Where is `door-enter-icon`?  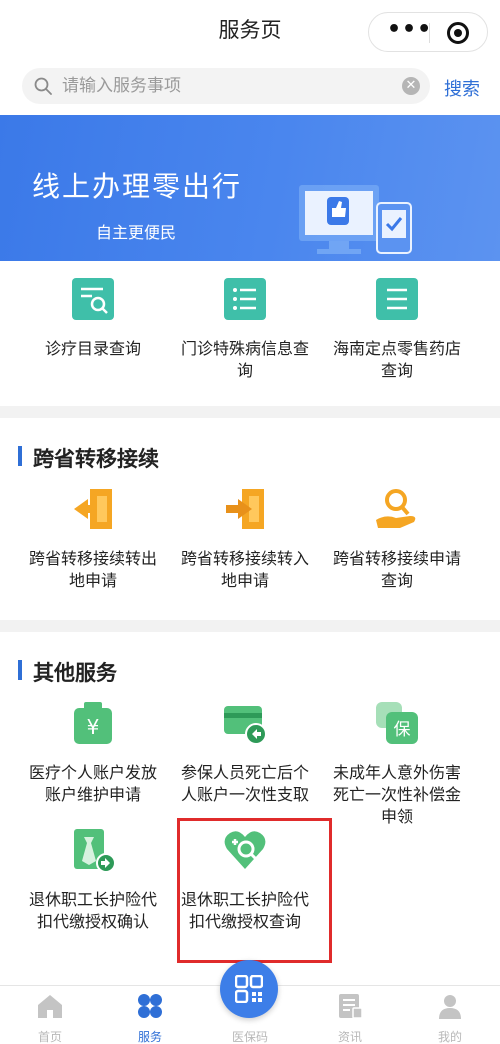
door-enter-icon is located at coordinates (245, 509).